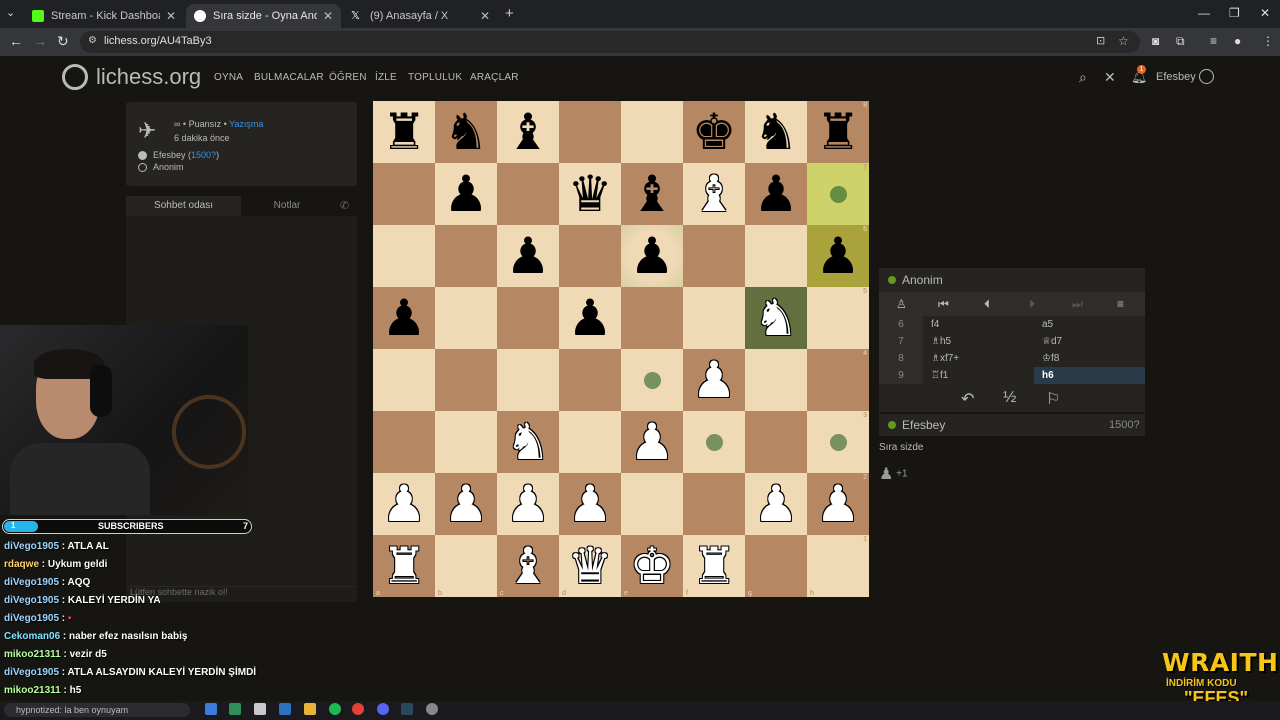 This screenshot has width=1280, height=720. What do you see at coordinates (714, 380) in the screenshot?
I see `square-f4: ♟` at bounding box center [714, 380].